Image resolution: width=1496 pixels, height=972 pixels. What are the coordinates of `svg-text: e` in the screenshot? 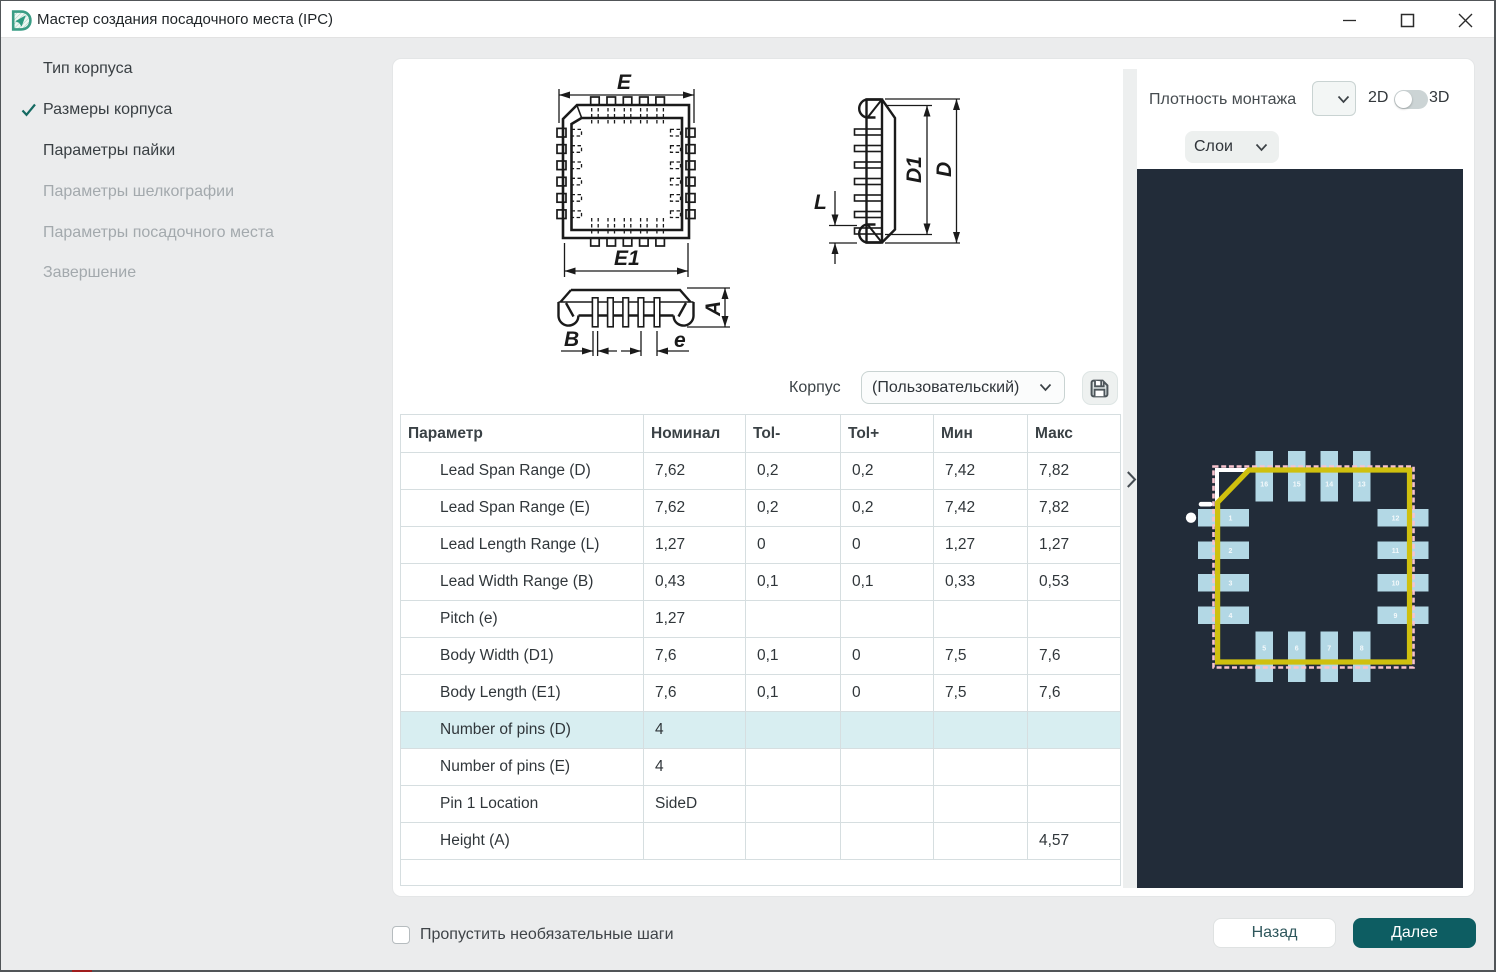 It's located at (680, 340).